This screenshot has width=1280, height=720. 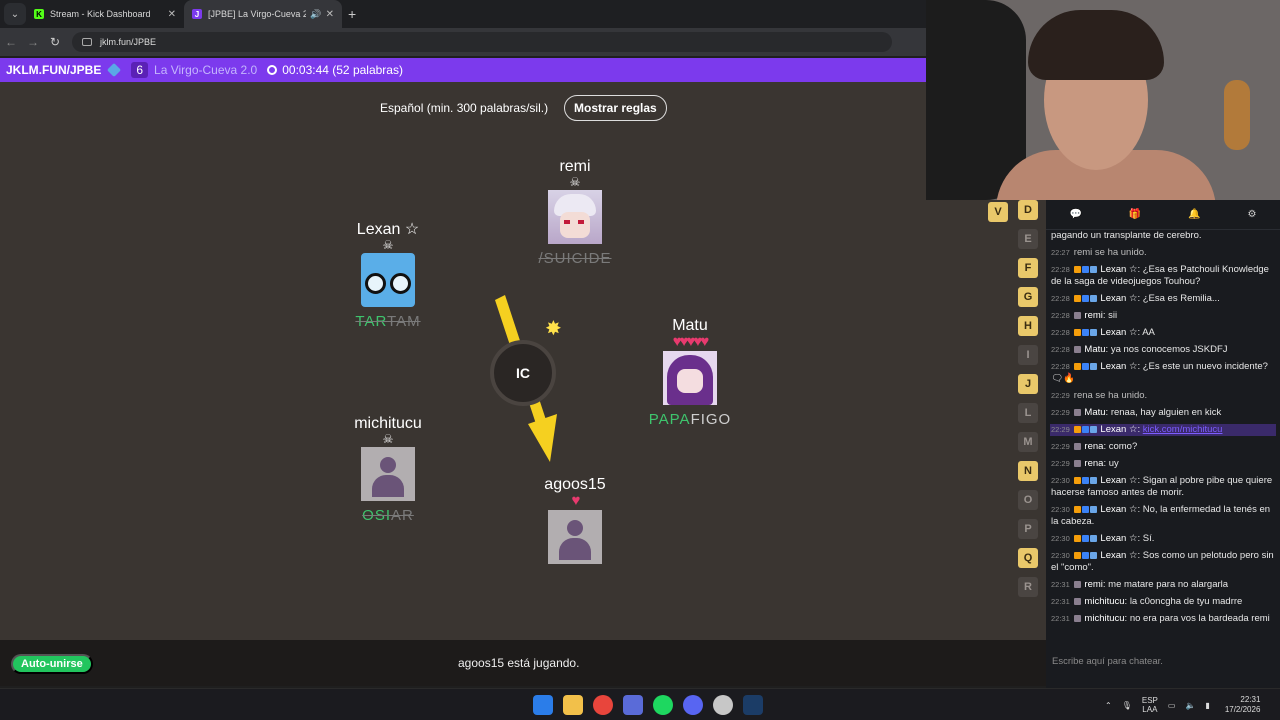 I want to click on obs-icon, so click(x=723, y=705).